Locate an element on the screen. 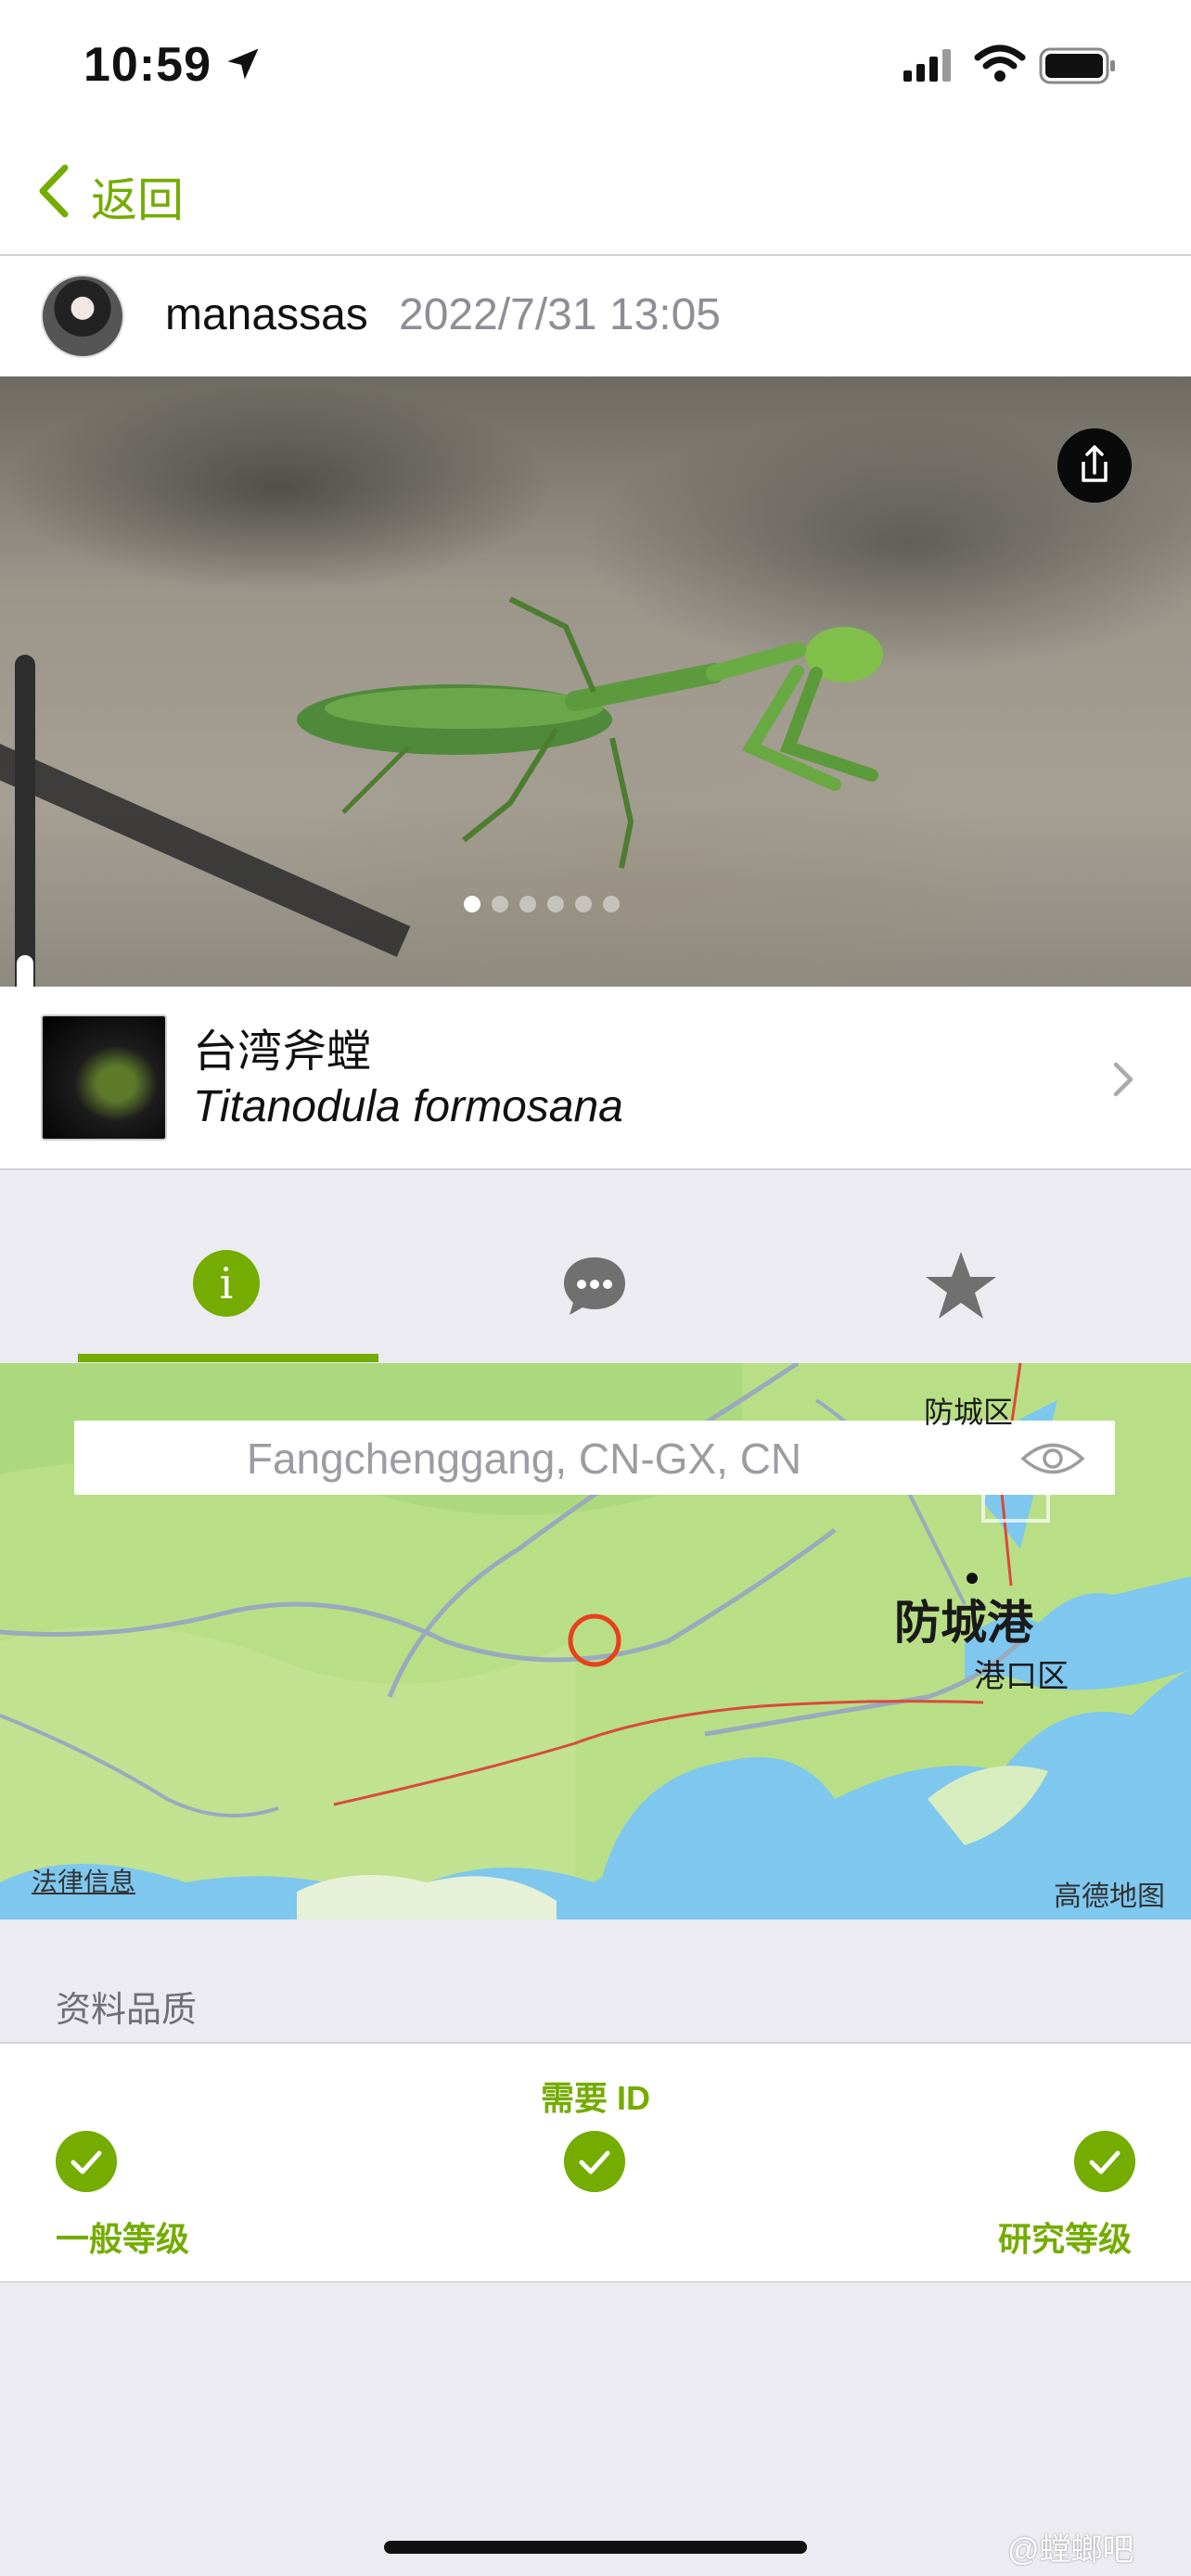 This screenshot has width=1191, height=2576. map-place-guess: Fangchenggang, CN-GX, CN is located at coordinates (524, 1459).